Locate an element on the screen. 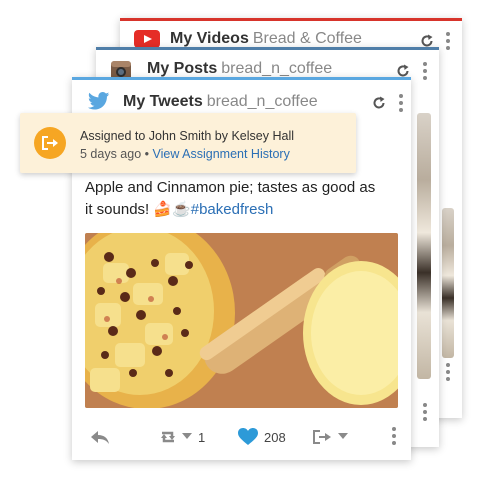 This screenshot has height=481, width=478. card-title: My Tweets bread_n_coffee is located at coordinates (220, 102).